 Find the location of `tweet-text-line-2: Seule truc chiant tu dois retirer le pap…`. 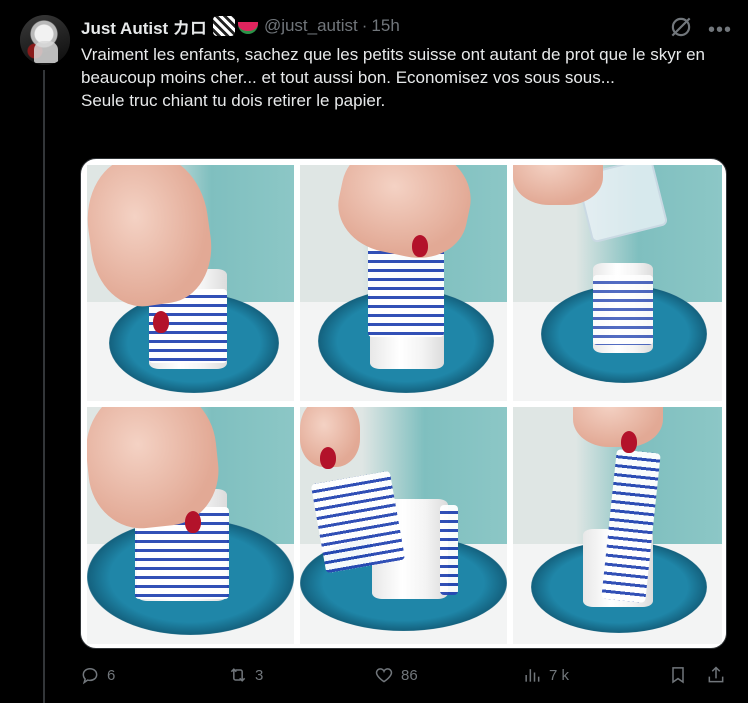

tweet-text-line-2: Seule truc chiant tu dois retirer le pap… is located at coordinates (233, 100).